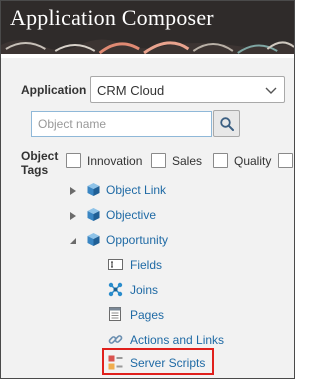  Describe the element at coordinates (137, 240) in the screenshot. I see `tree-node-label: Opportunity` at that location.